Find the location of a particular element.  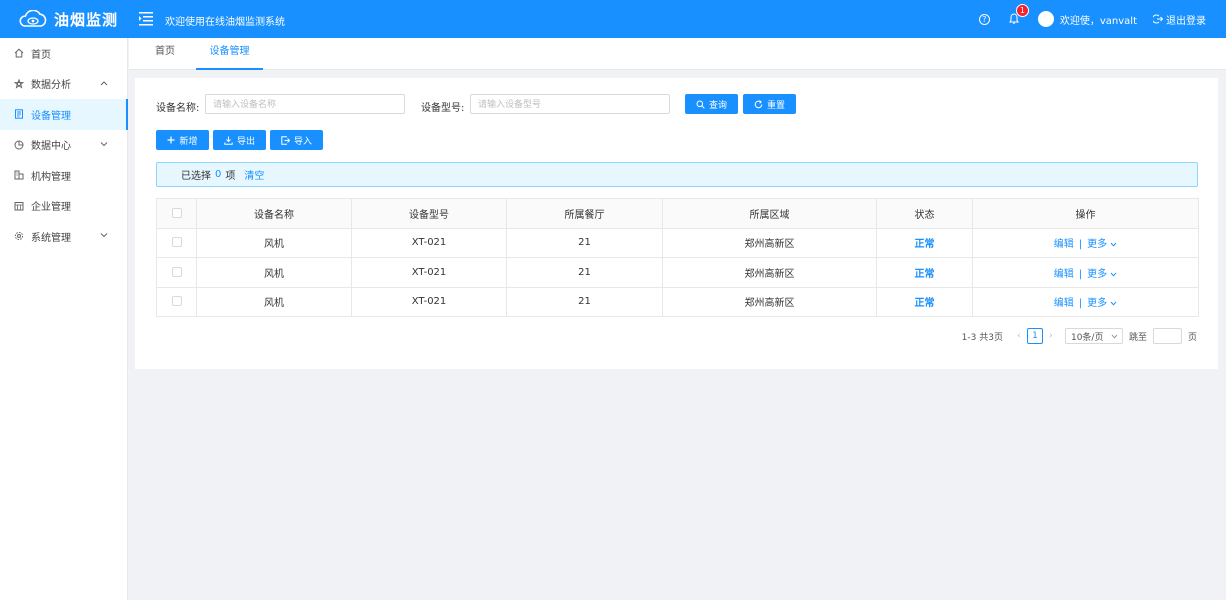

home-icon is located at coordinates (19, 53).